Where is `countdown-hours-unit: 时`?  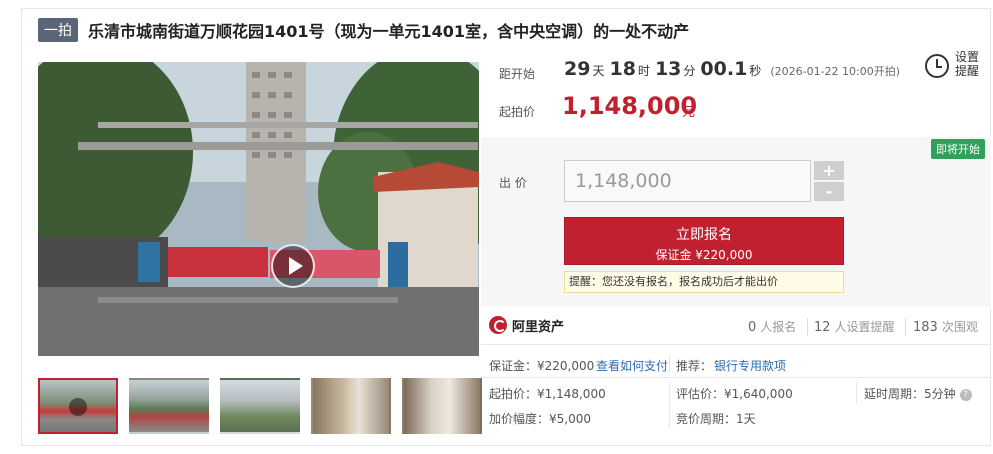 countdown-hours-unit: 时 is located at coordinates (643, 71).